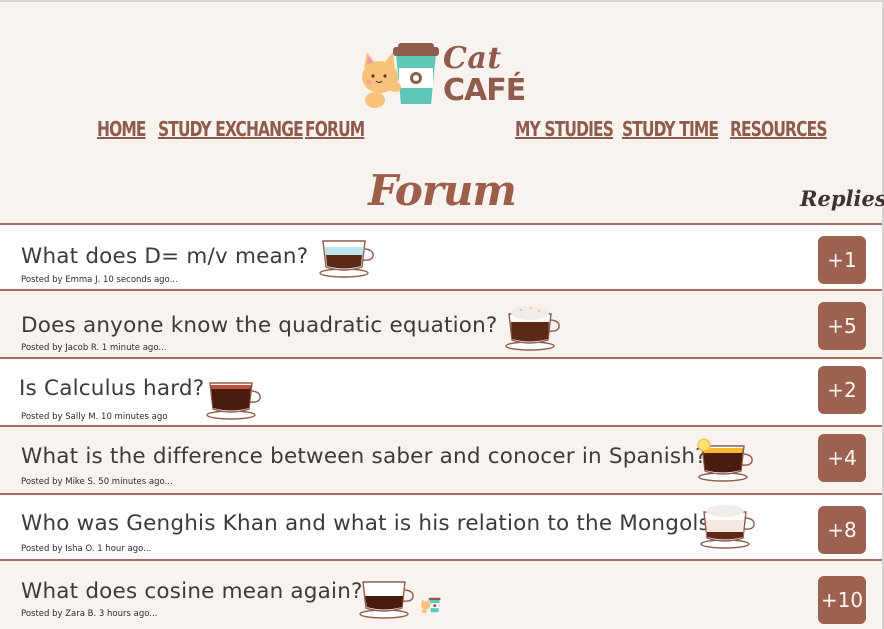 This screenshot has height=629, width=884. What do you see at coordinates (380, 80) in the screenshot?
I see `cat-icon` at bounding box center [380, 80].